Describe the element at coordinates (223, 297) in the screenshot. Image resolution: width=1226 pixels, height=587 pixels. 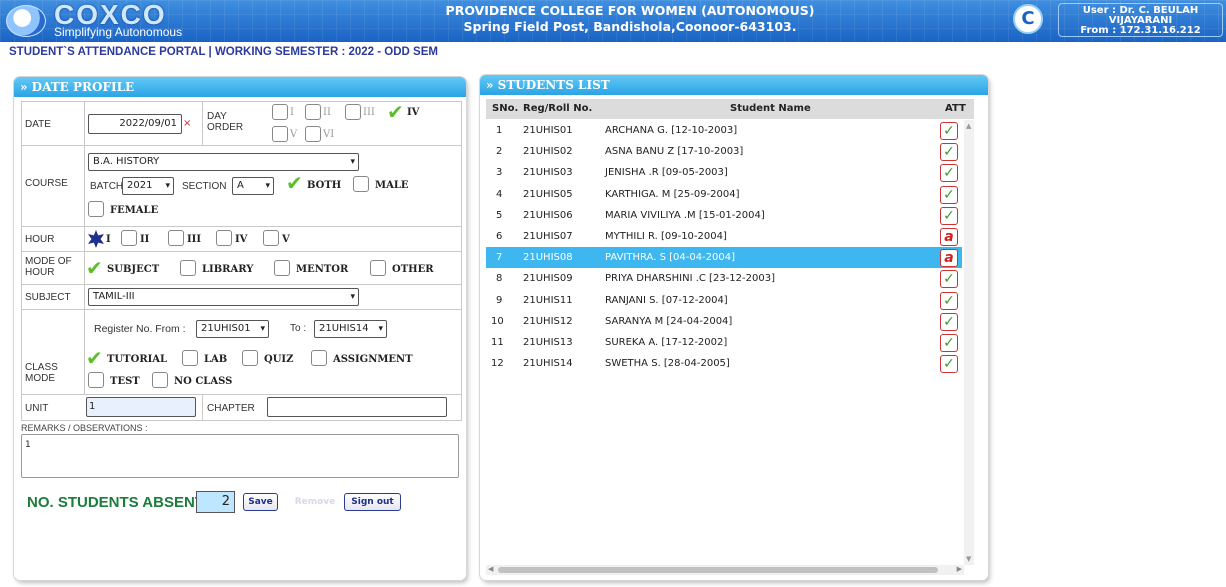
I see `subject-select: TAMIL-III ▾` at that location.